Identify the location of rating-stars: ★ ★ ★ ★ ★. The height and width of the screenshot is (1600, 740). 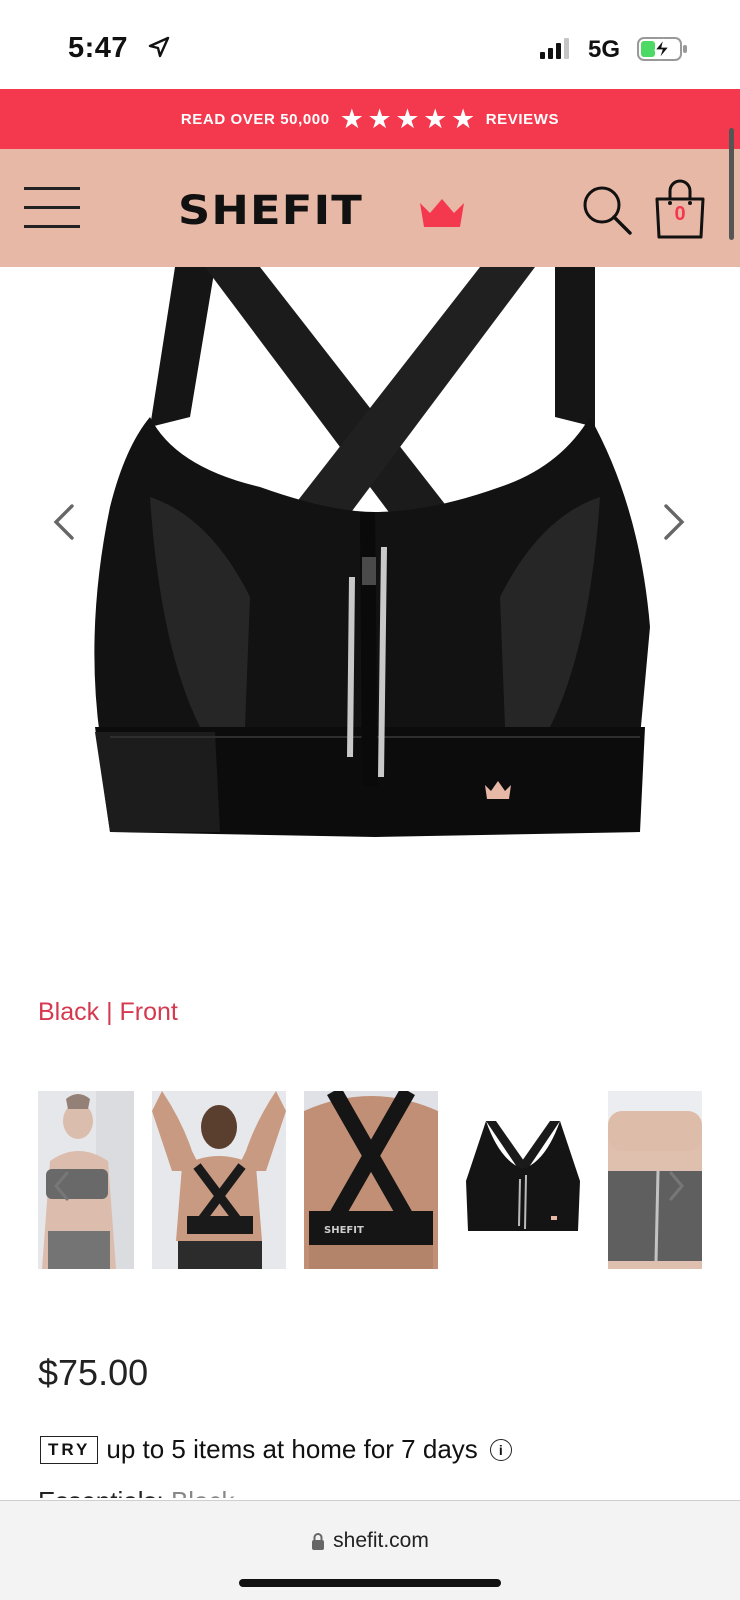
(407, 118).